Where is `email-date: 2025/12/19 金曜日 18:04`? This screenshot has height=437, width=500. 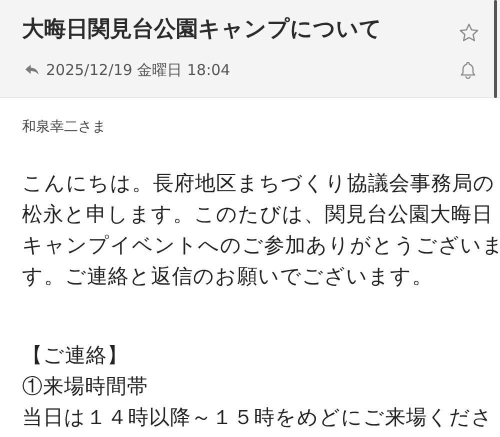 email-date: 2025/12/19 金曜日 18:04 is located at coordinates (138, 70).